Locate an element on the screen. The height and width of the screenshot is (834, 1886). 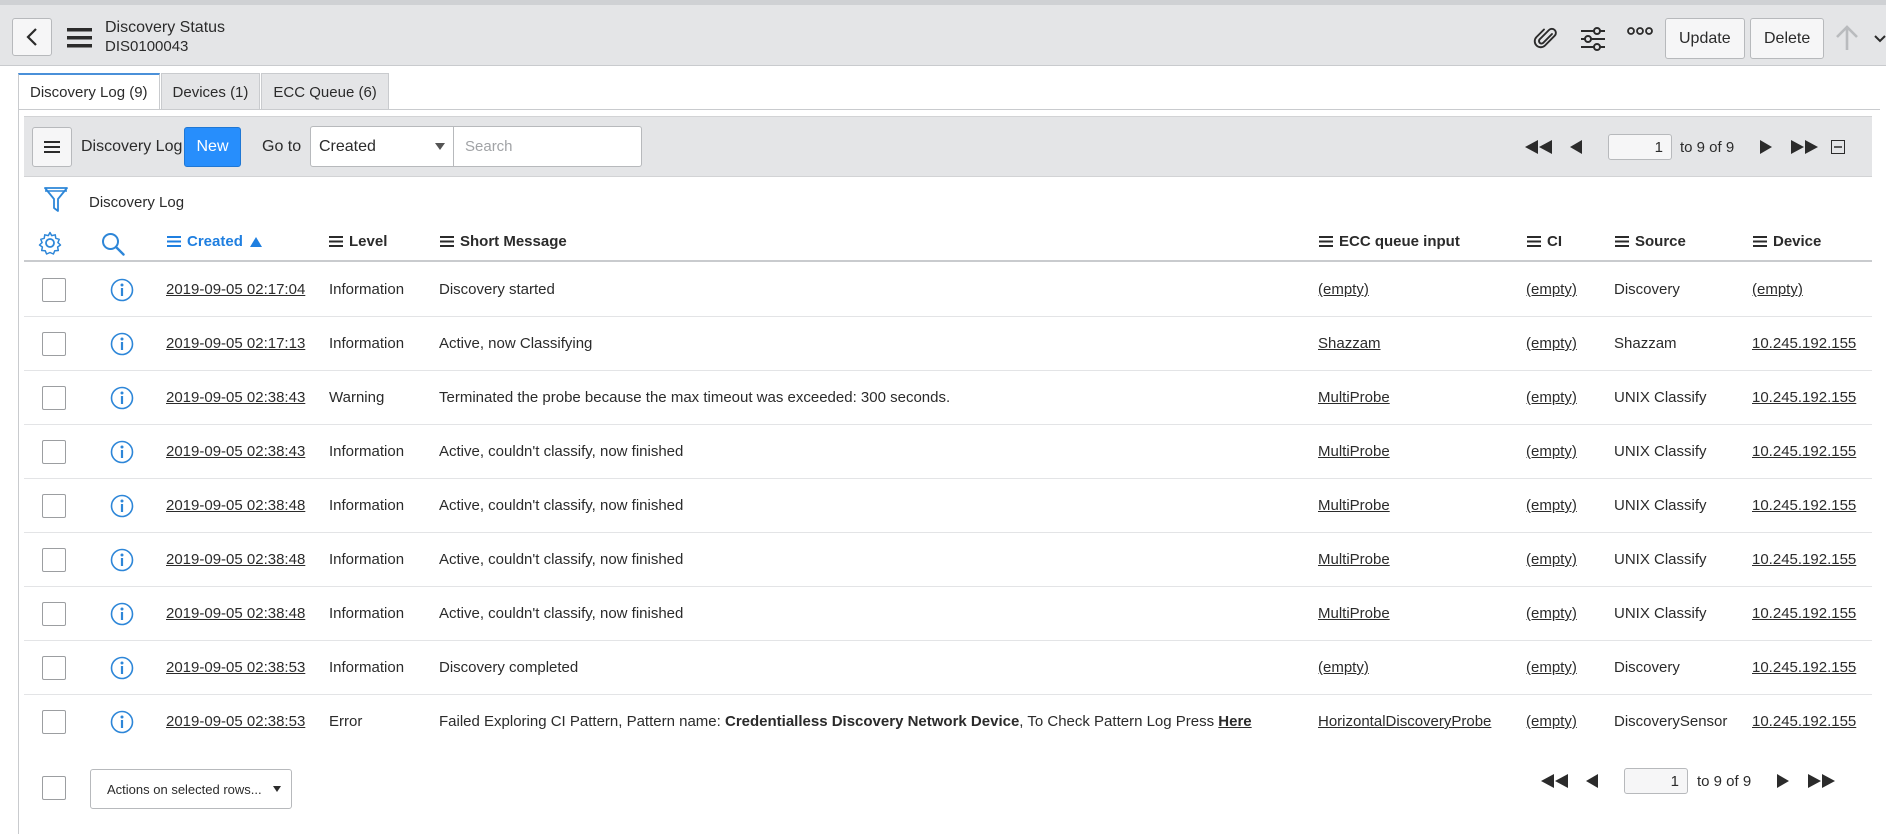
delete-button: Delete is located at coordinates (1787, 38).